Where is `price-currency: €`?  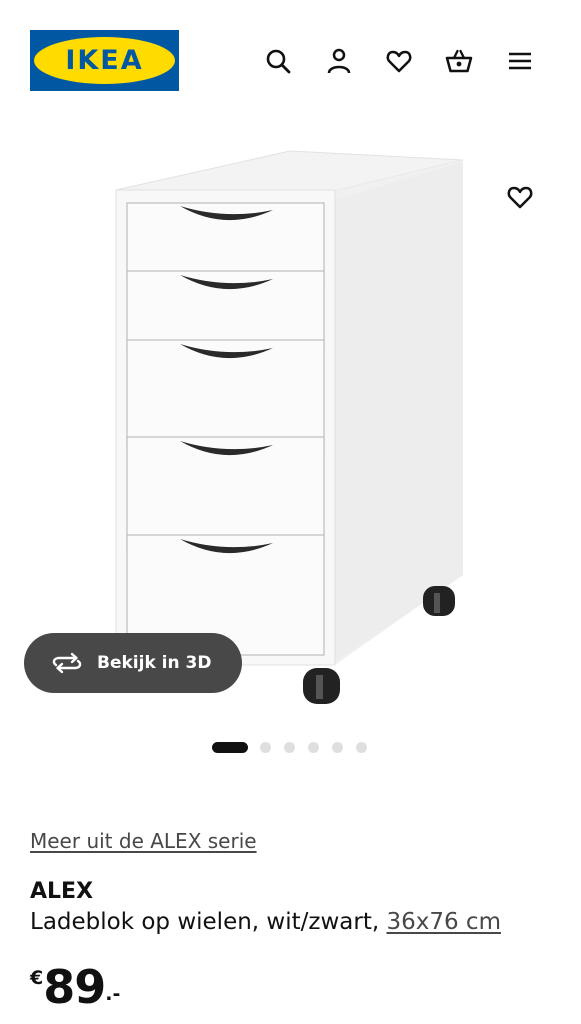 price-currency: € is located at coordinates (37, 978).